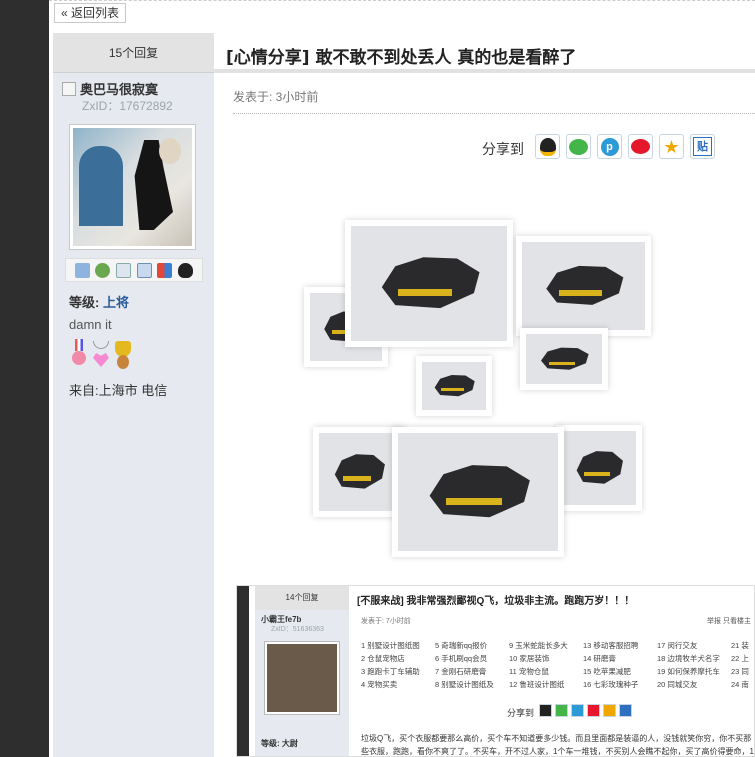 This screenshot has width=755, height=757. Describe the element at coordinates (521, 713) in the screenshot. I see `shot-share-label: 分享到` at that location.